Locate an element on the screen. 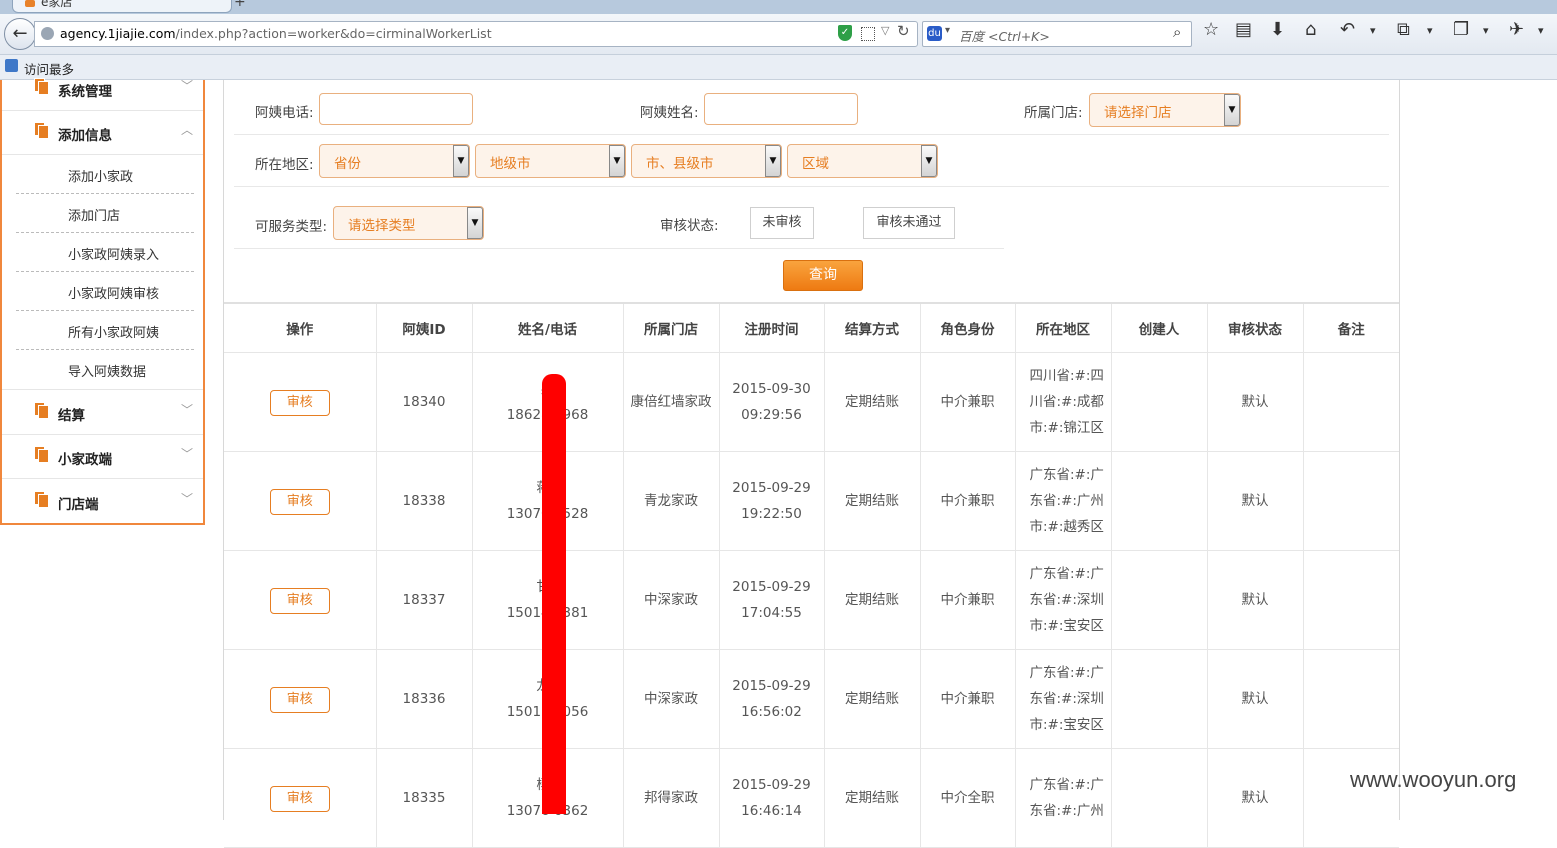  reading-list-icon: ▤ is located at coordinates (1243, 29).